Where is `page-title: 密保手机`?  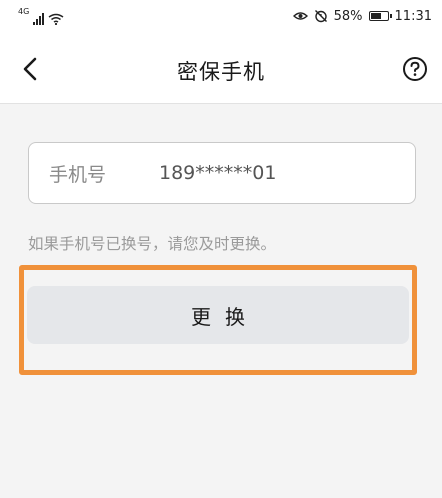 page-title: 密保手机 is located at coordinates (221, 72).